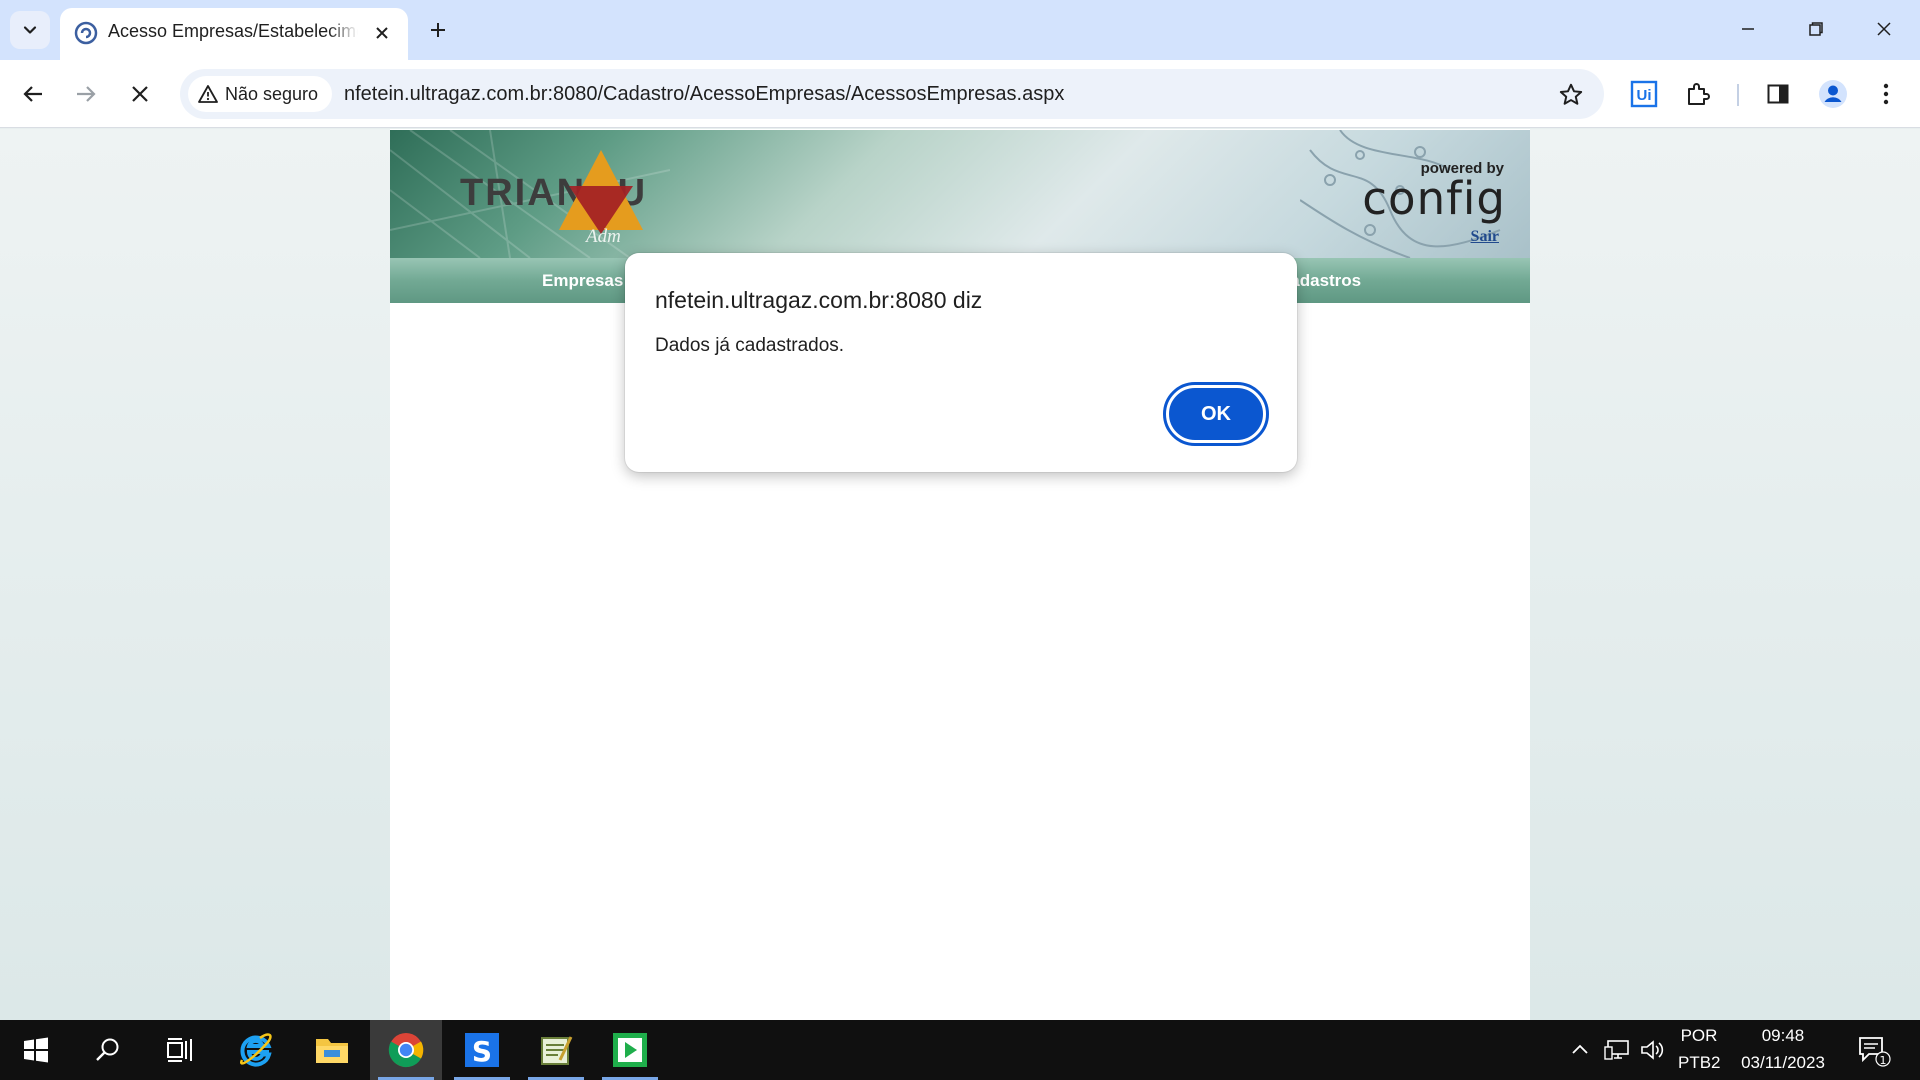 The image size is (1920, 1080). Describe the element at coordinates (86, 33) in the screenshot. I see `site-favicon-icon` at that location.